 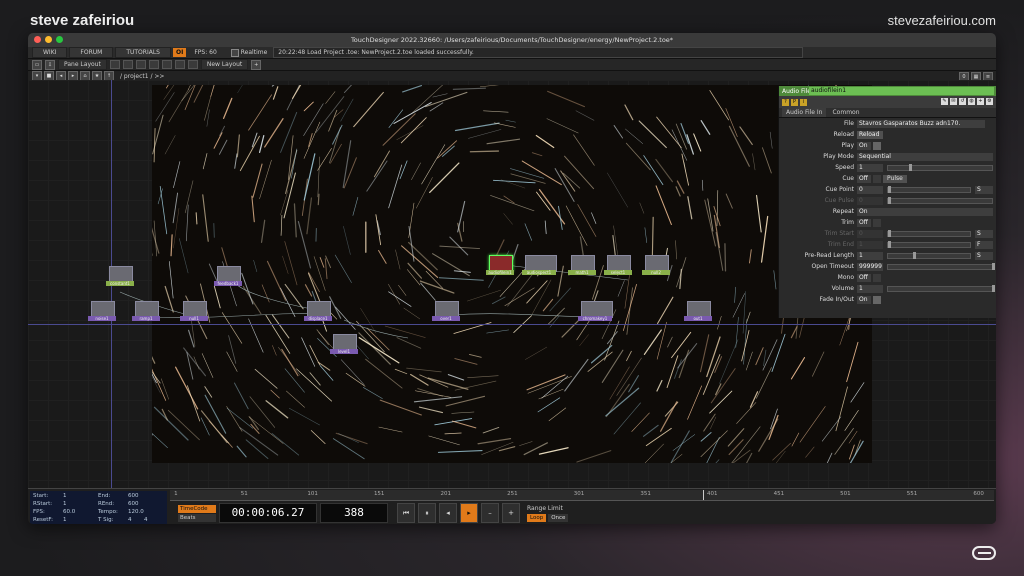 I want to click on node-select1: select1, so click(x=618, y=265).